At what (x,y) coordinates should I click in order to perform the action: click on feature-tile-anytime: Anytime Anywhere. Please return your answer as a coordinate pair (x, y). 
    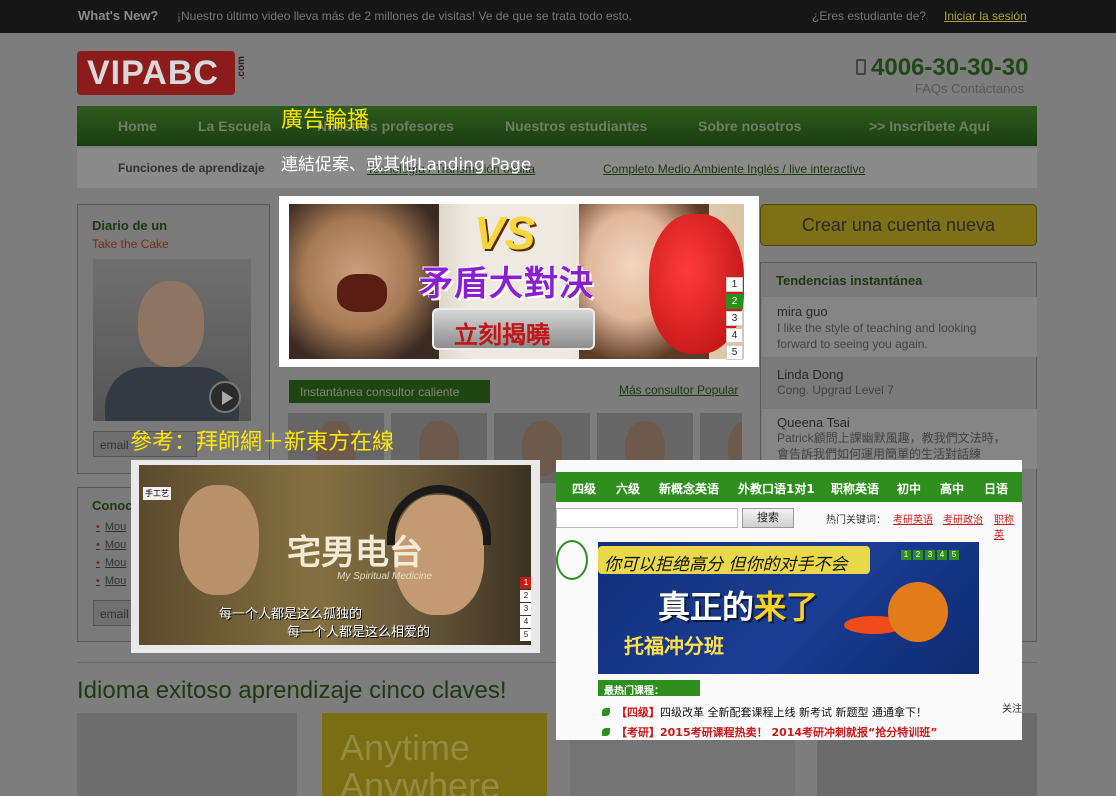
    Looking at the image, I should click on (434, 754).